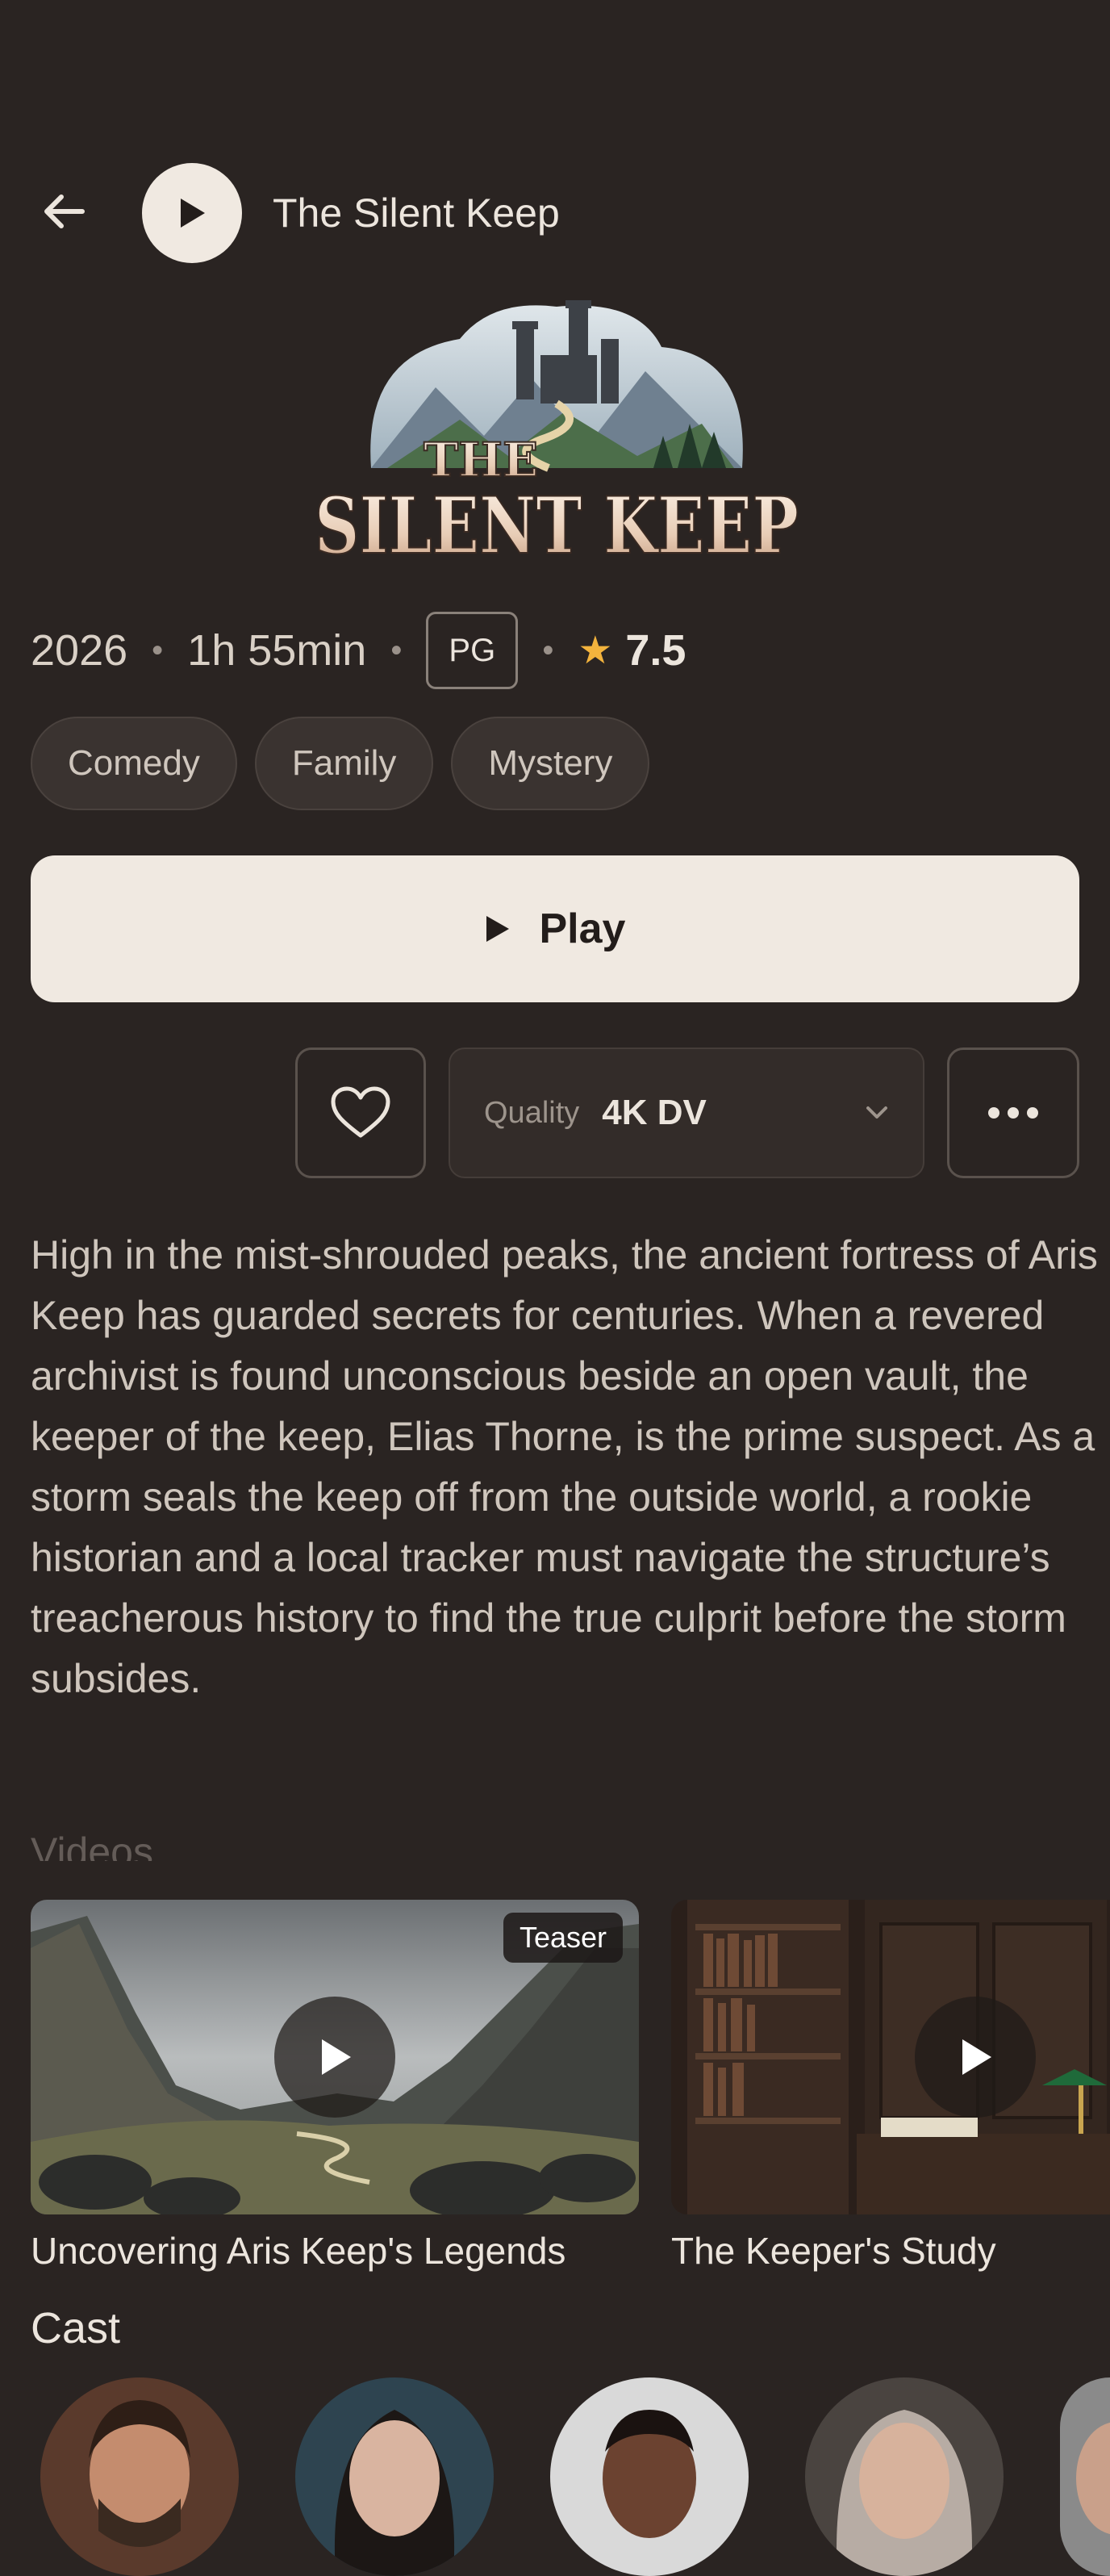 The height and width of the screenshot is (2576, 1110). Describe the element at coordinates (654, 1112) in the screenshot. I see `quality-value: 4K DV` at that location.